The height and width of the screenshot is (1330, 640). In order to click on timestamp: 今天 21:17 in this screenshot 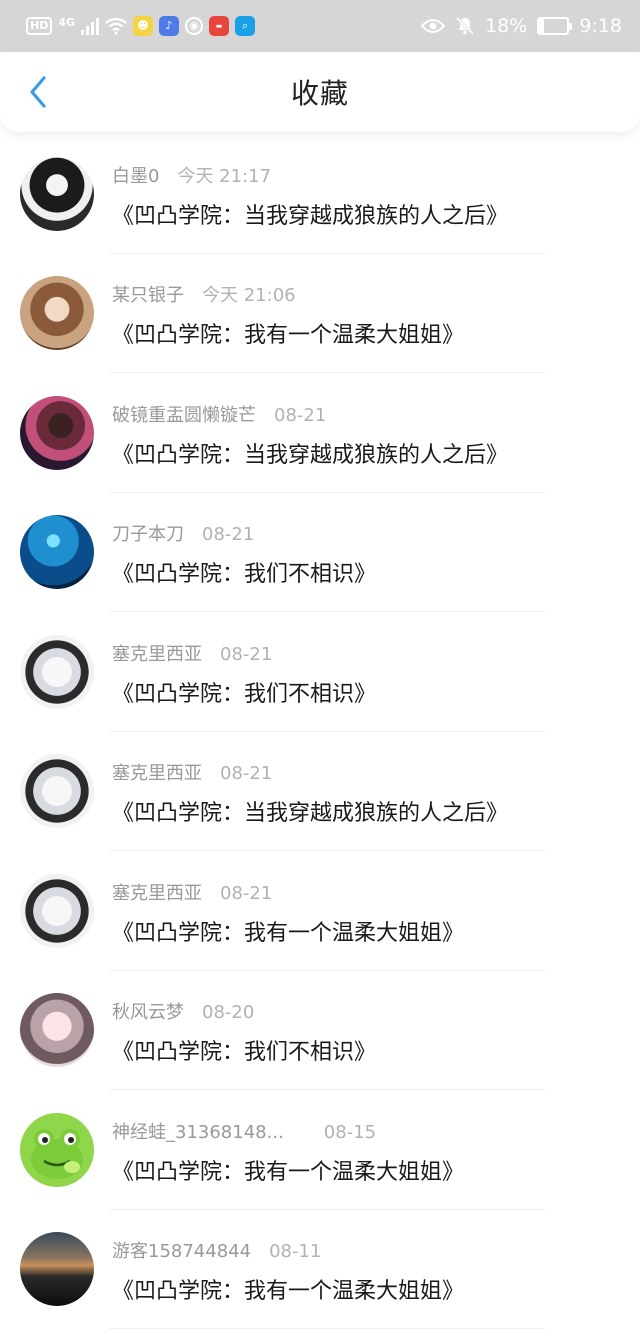, I will do `click(224, 176)`.